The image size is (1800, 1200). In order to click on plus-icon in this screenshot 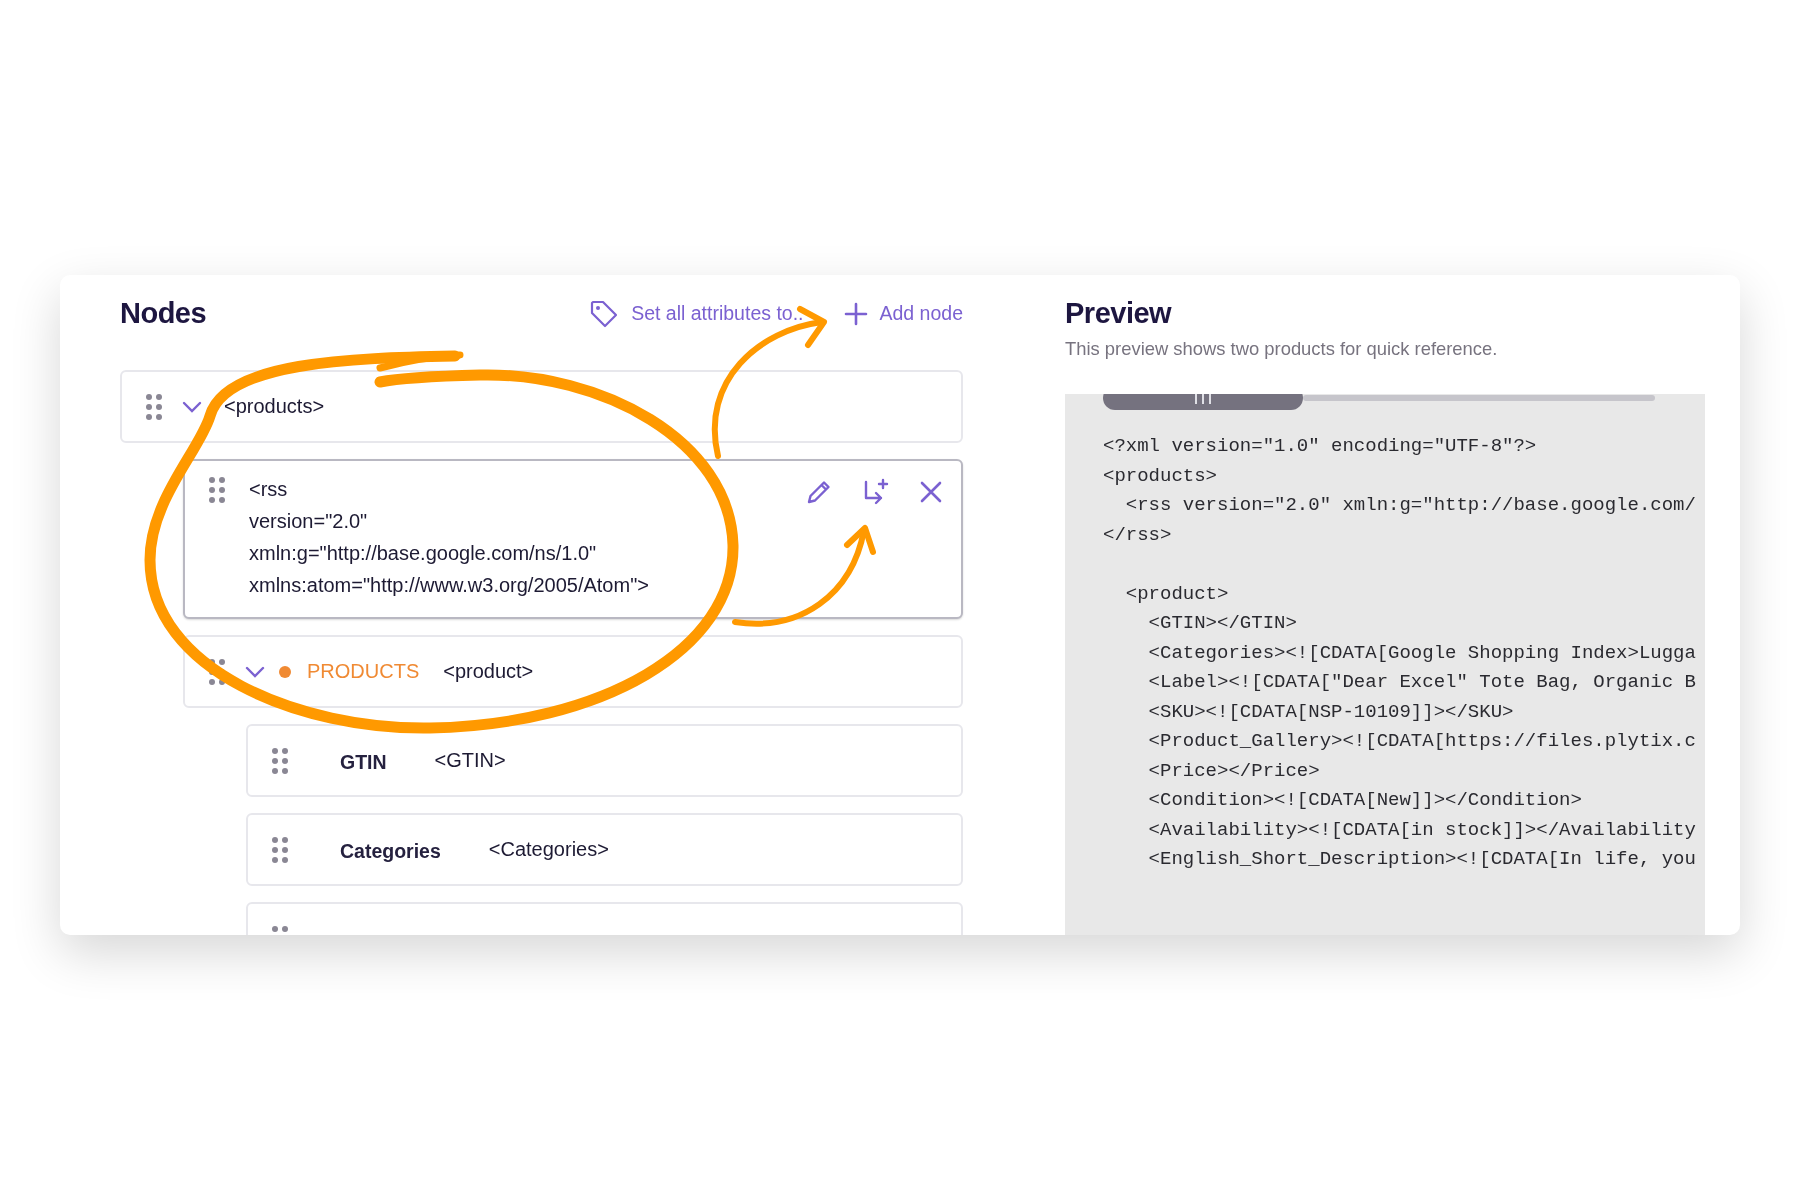, I will do `click(855, 313)`.